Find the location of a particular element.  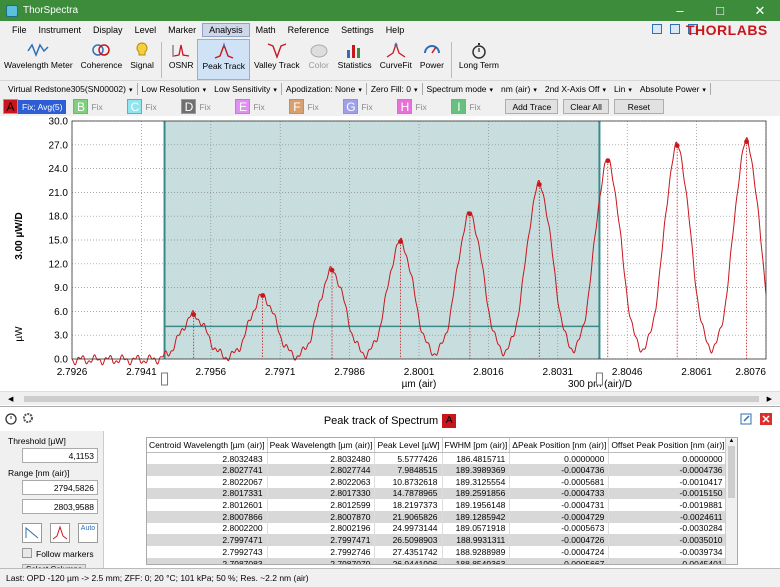

option-virtual-redstone305-sn00002-dropdown: Virtual Redstone305(SN00002) ▾ is located at coordinates (70, 89).